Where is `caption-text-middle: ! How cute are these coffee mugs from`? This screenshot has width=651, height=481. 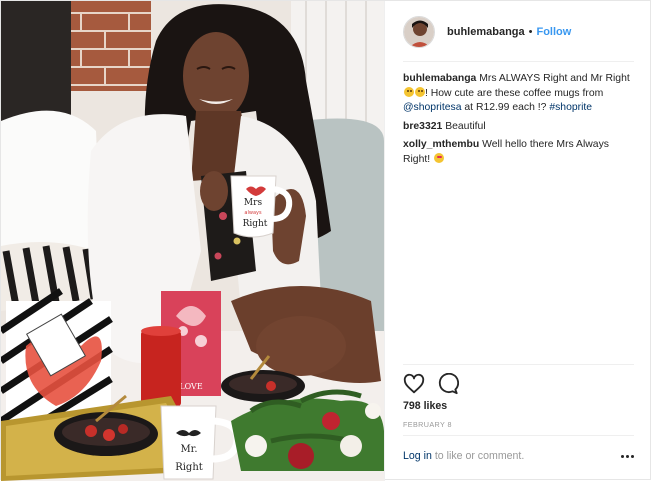
caption-text-middle: ! How cute are these coffee mugs from is located at coordinates (514, 93).